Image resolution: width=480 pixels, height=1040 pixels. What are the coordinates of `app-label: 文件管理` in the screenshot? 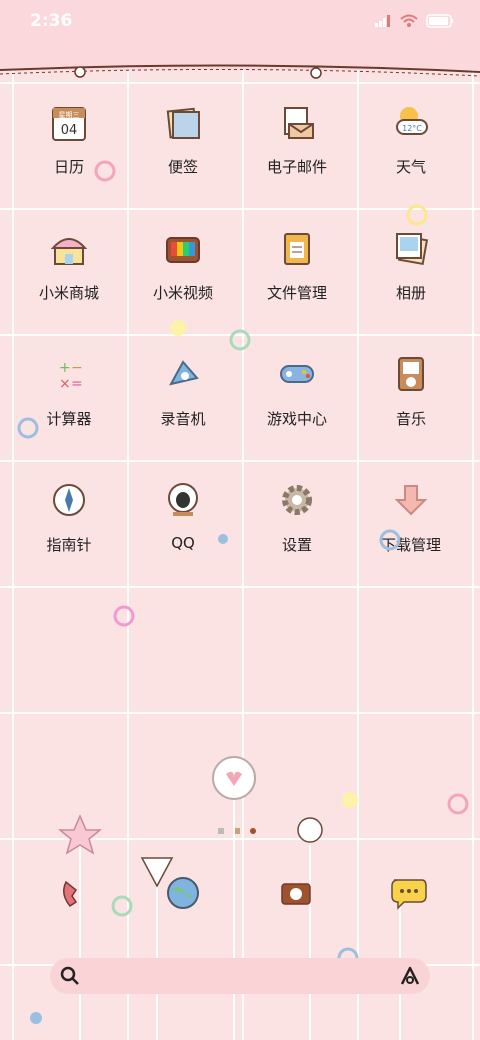 It's located at (296, 293).